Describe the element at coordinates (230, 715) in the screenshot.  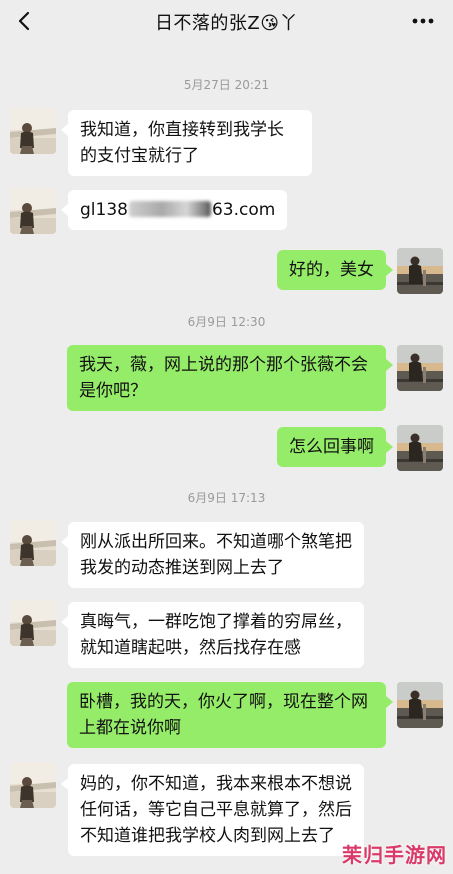
I see `message-bubble-outgoing: 卧槽，我的天，你火了啊，现在整个网上都在说你啊` at that location.